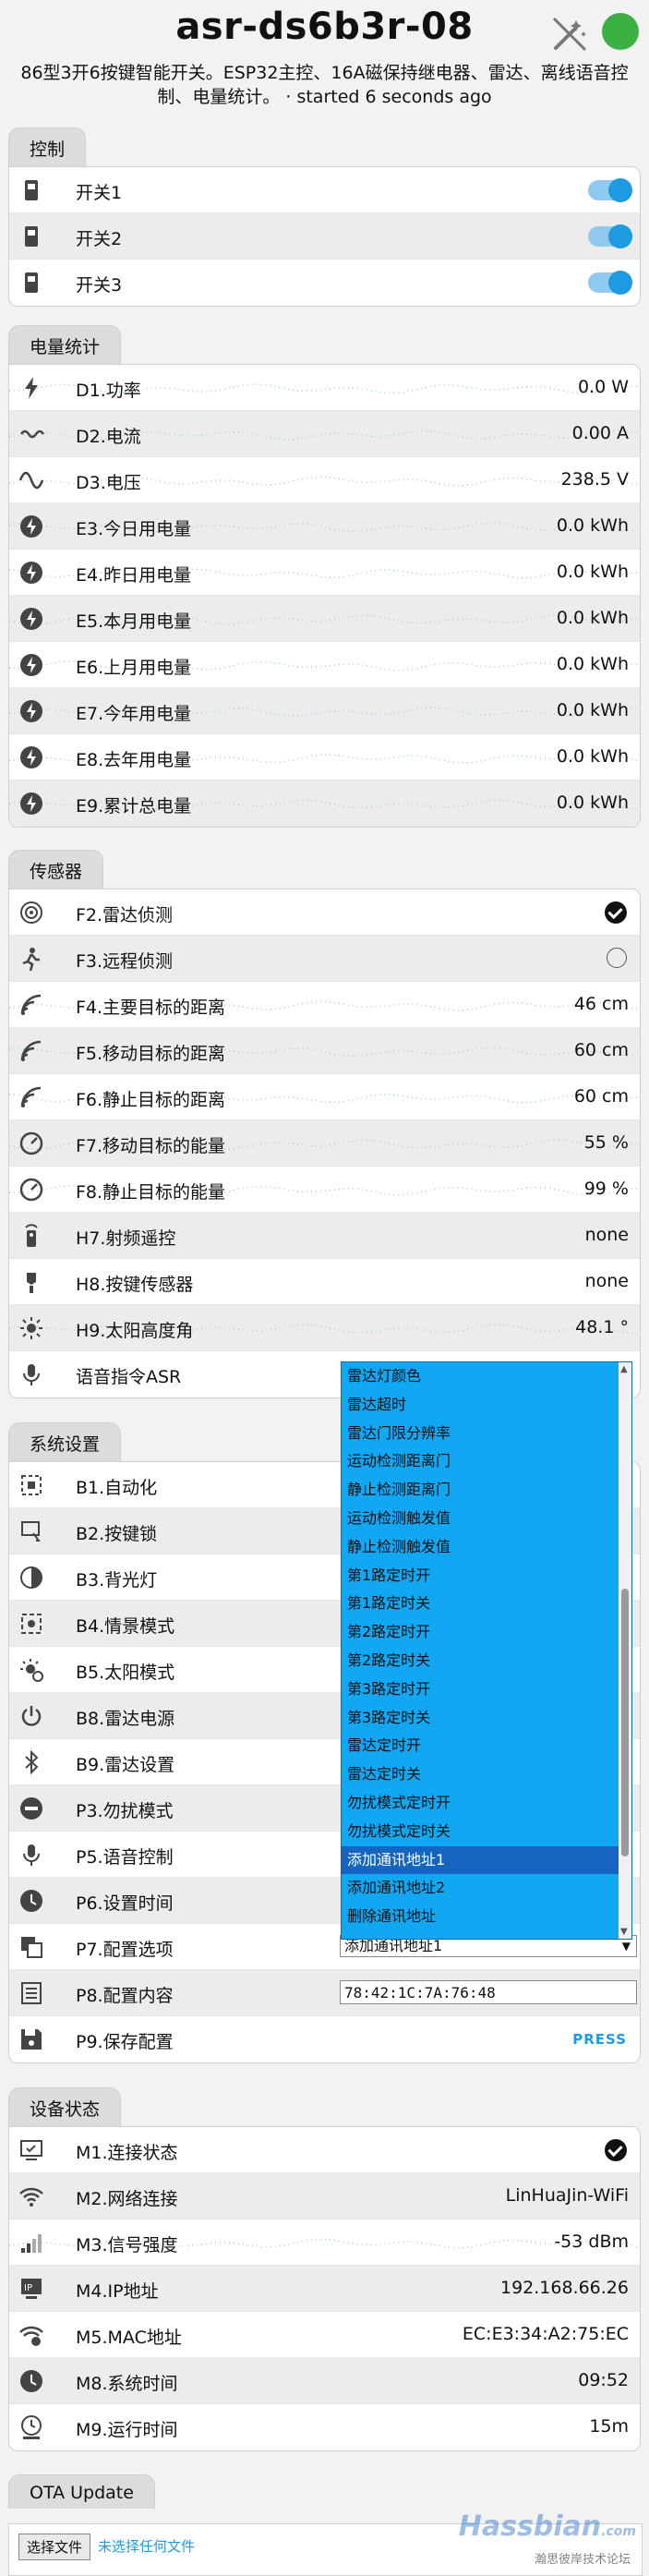 This screenshot has height=2576, width=649. I want to click on switch-row-1: 开关1, so click(324, 190).